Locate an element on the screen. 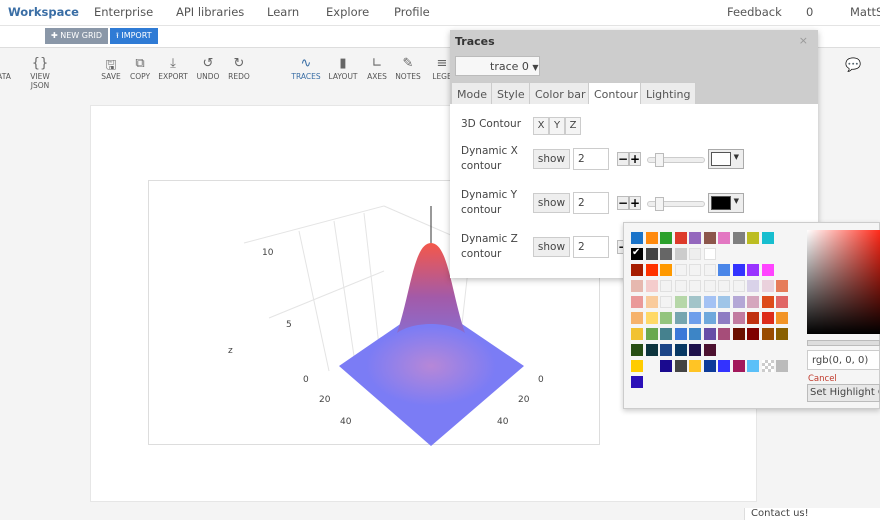 Image resolution: width=880 pixels, height=520 pixels. new-grid-button: ✚ NEW GRID is located at coordinates (77, 36).